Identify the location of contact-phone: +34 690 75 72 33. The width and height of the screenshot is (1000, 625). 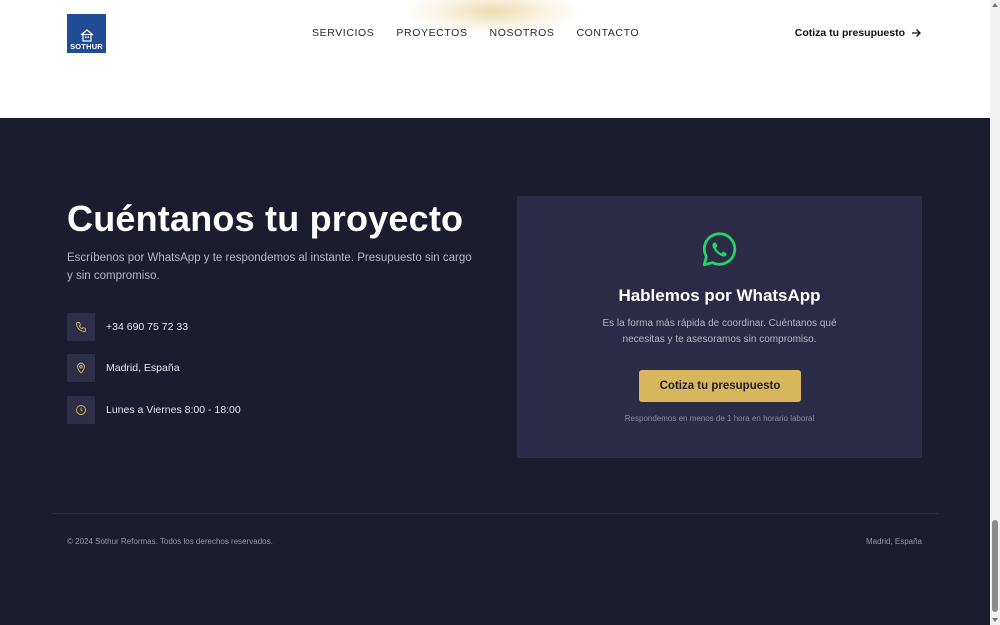
(127, 327).